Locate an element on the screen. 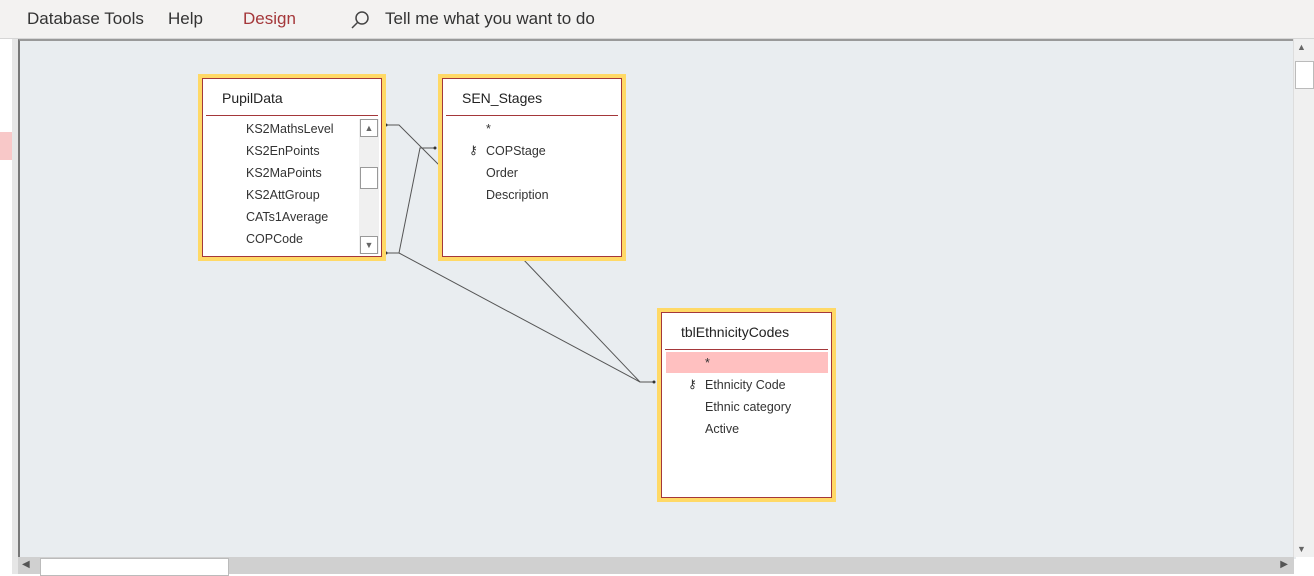  field: KS2MathsLevel is located at coordinates (290, 129).